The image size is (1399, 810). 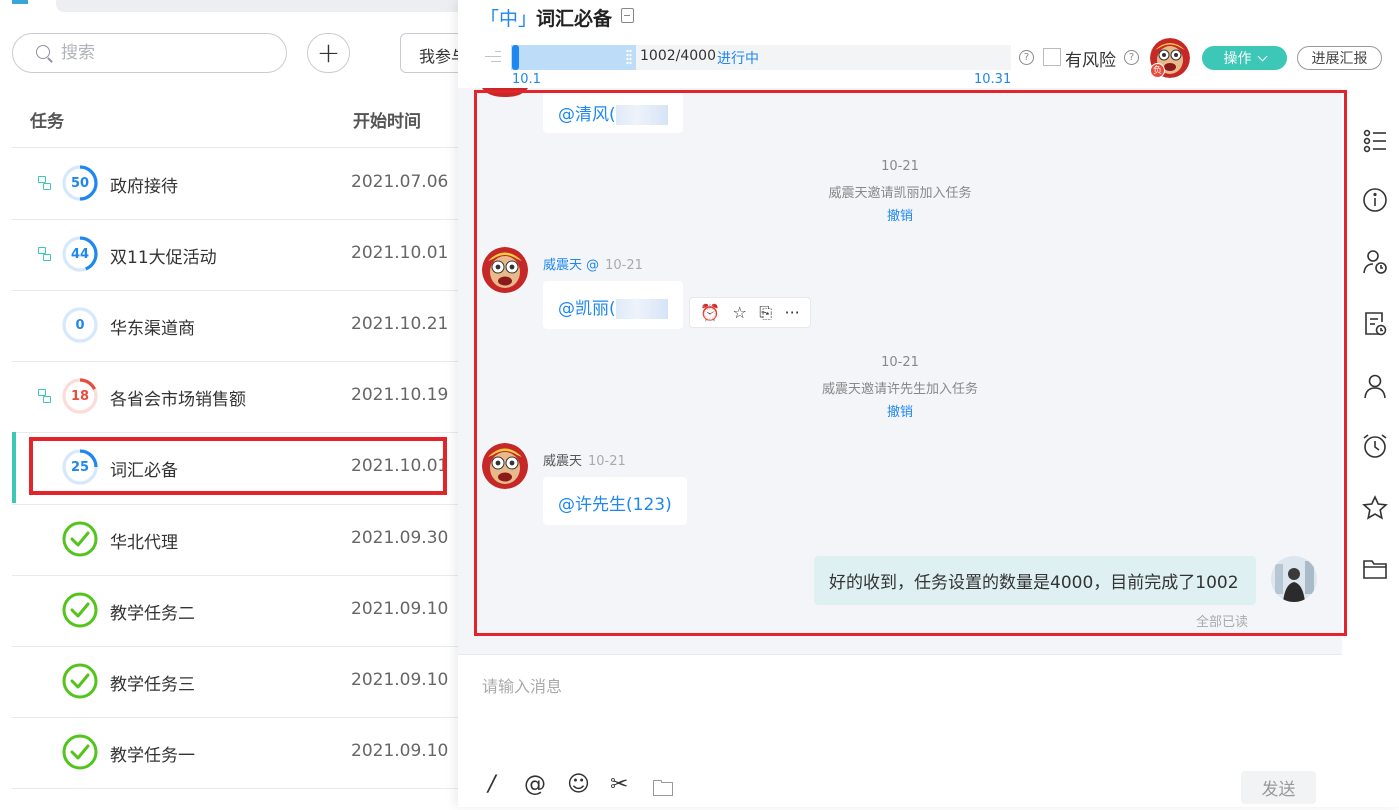 I want to click on progress-ring: 0, so click(x=80, y=325).